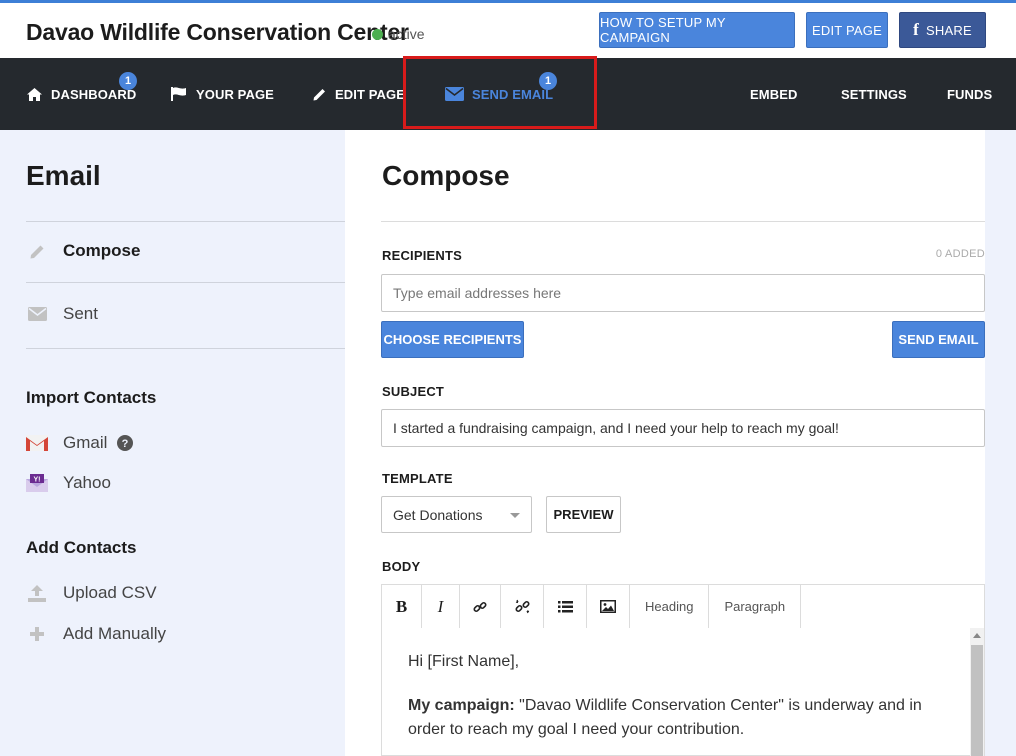 The height and width of the screenshot is (756, 1016). I want to click on how-to-setup-button: HOW TO SETUP MY CAMPAIGN, so click(697, 30).